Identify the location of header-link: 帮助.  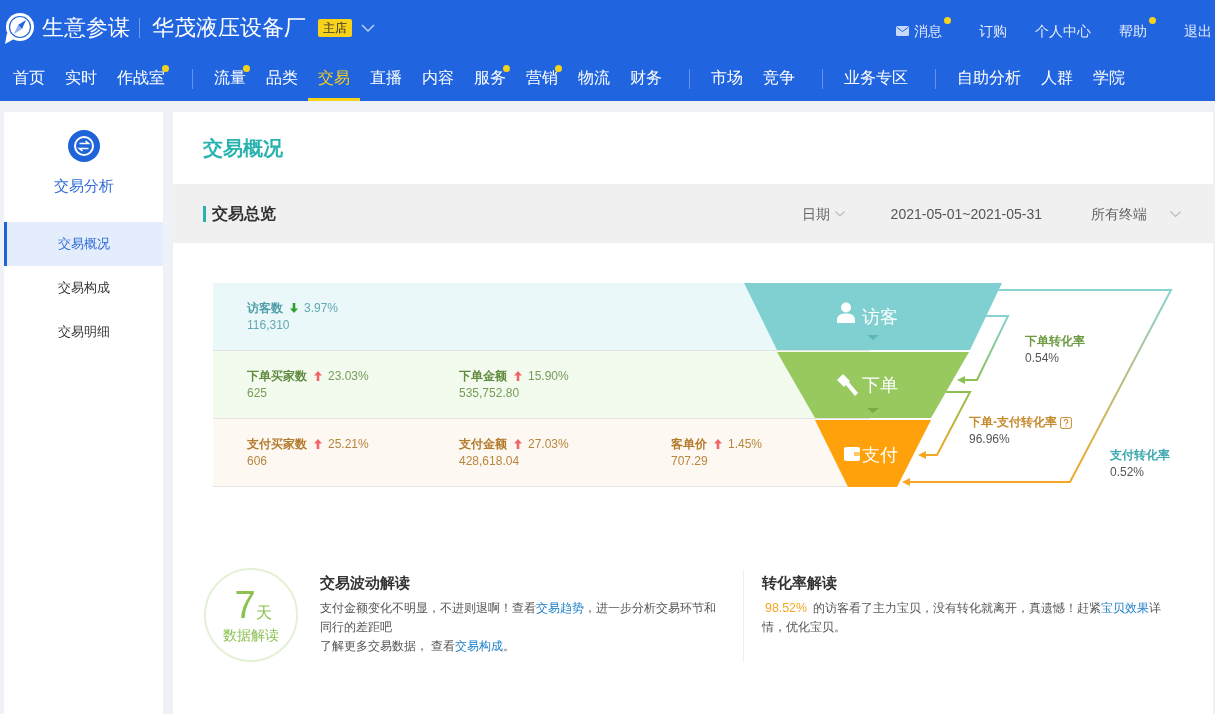
(1137, 28).